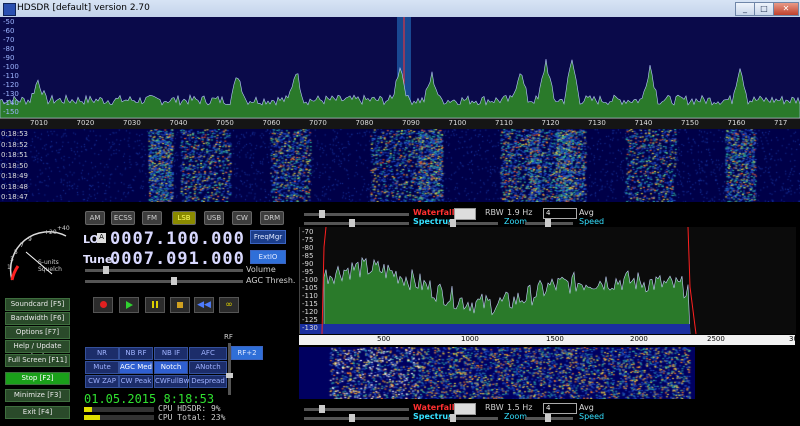  I want to click on af-speed-slider, so click(549, 418).